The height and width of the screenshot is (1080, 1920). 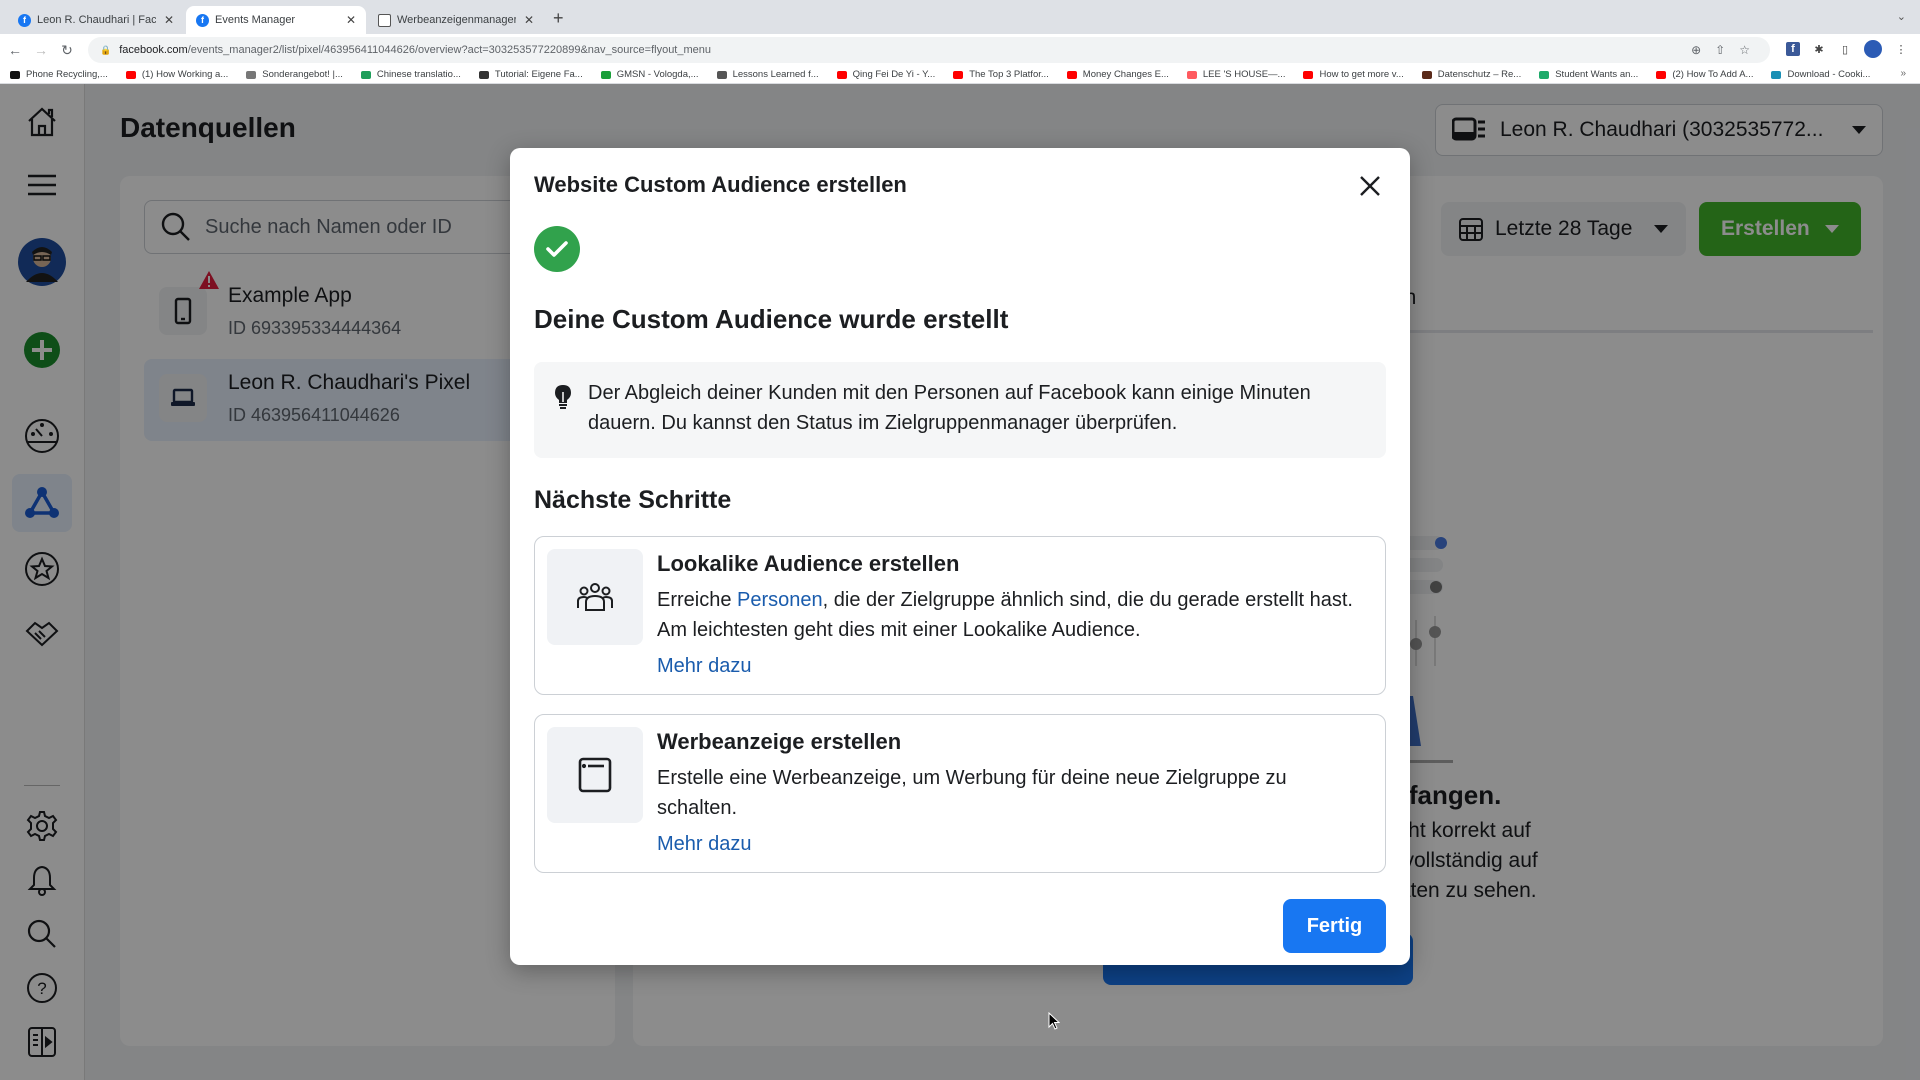 I want to click on browser-tab-events-manager: f Events Manager ✕, so click(x=276, y=20).